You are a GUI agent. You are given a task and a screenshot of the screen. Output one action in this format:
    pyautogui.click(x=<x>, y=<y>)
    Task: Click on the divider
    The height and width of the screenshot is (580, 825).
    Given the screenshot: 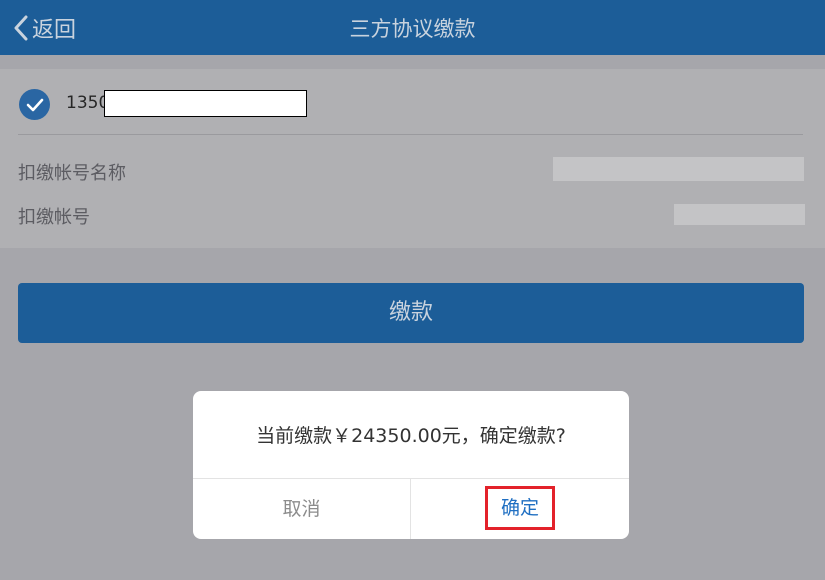 What is the action you would take?
    pyautogui.click(x=410, y=134)
    